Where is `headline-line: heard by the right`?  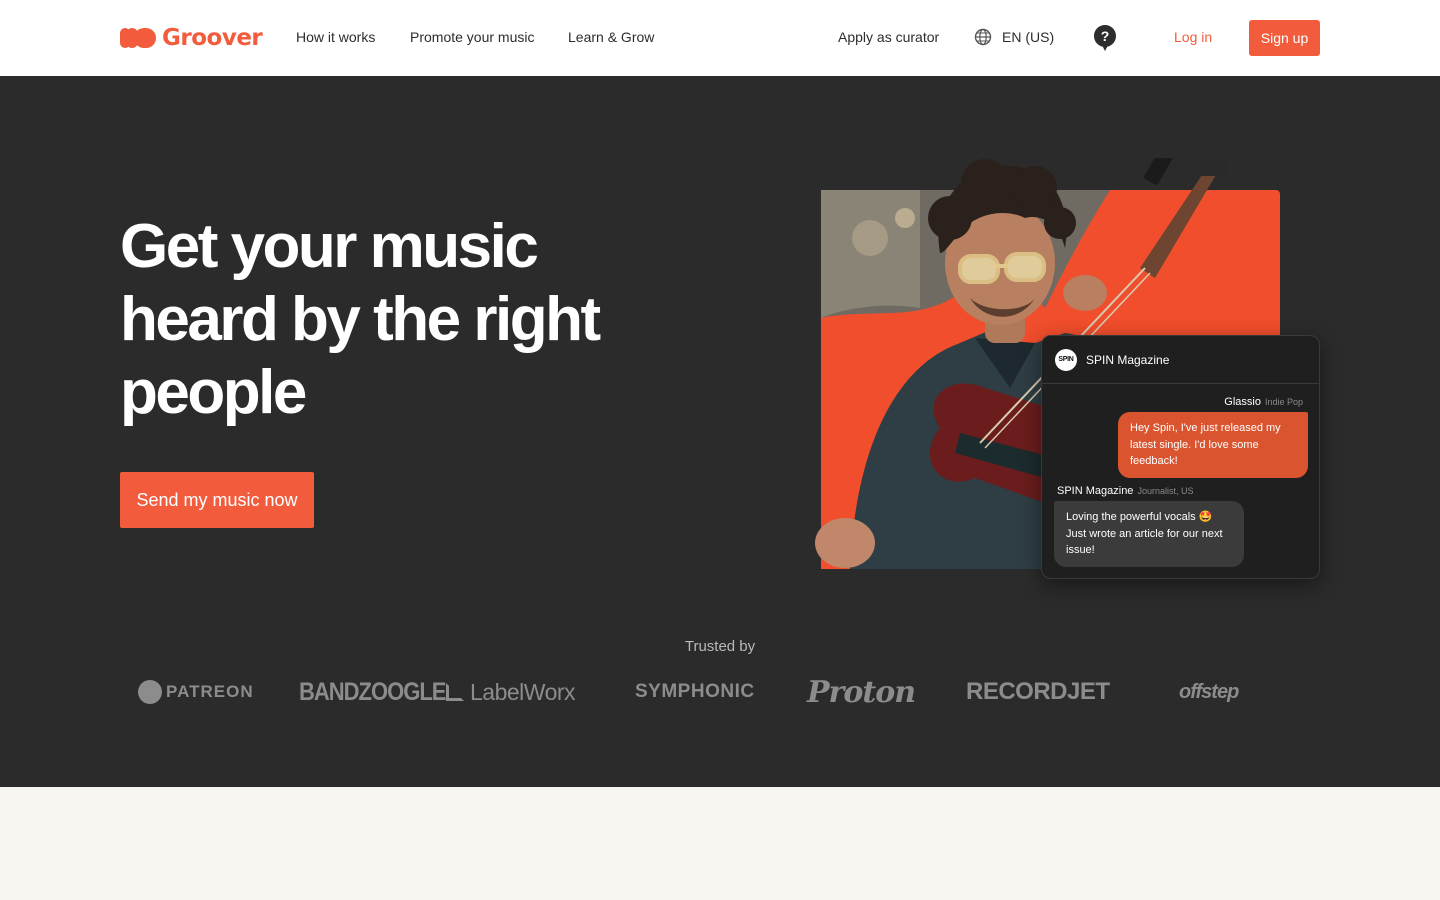
headline-line: heard by the right is located at coordinates (360, 319).